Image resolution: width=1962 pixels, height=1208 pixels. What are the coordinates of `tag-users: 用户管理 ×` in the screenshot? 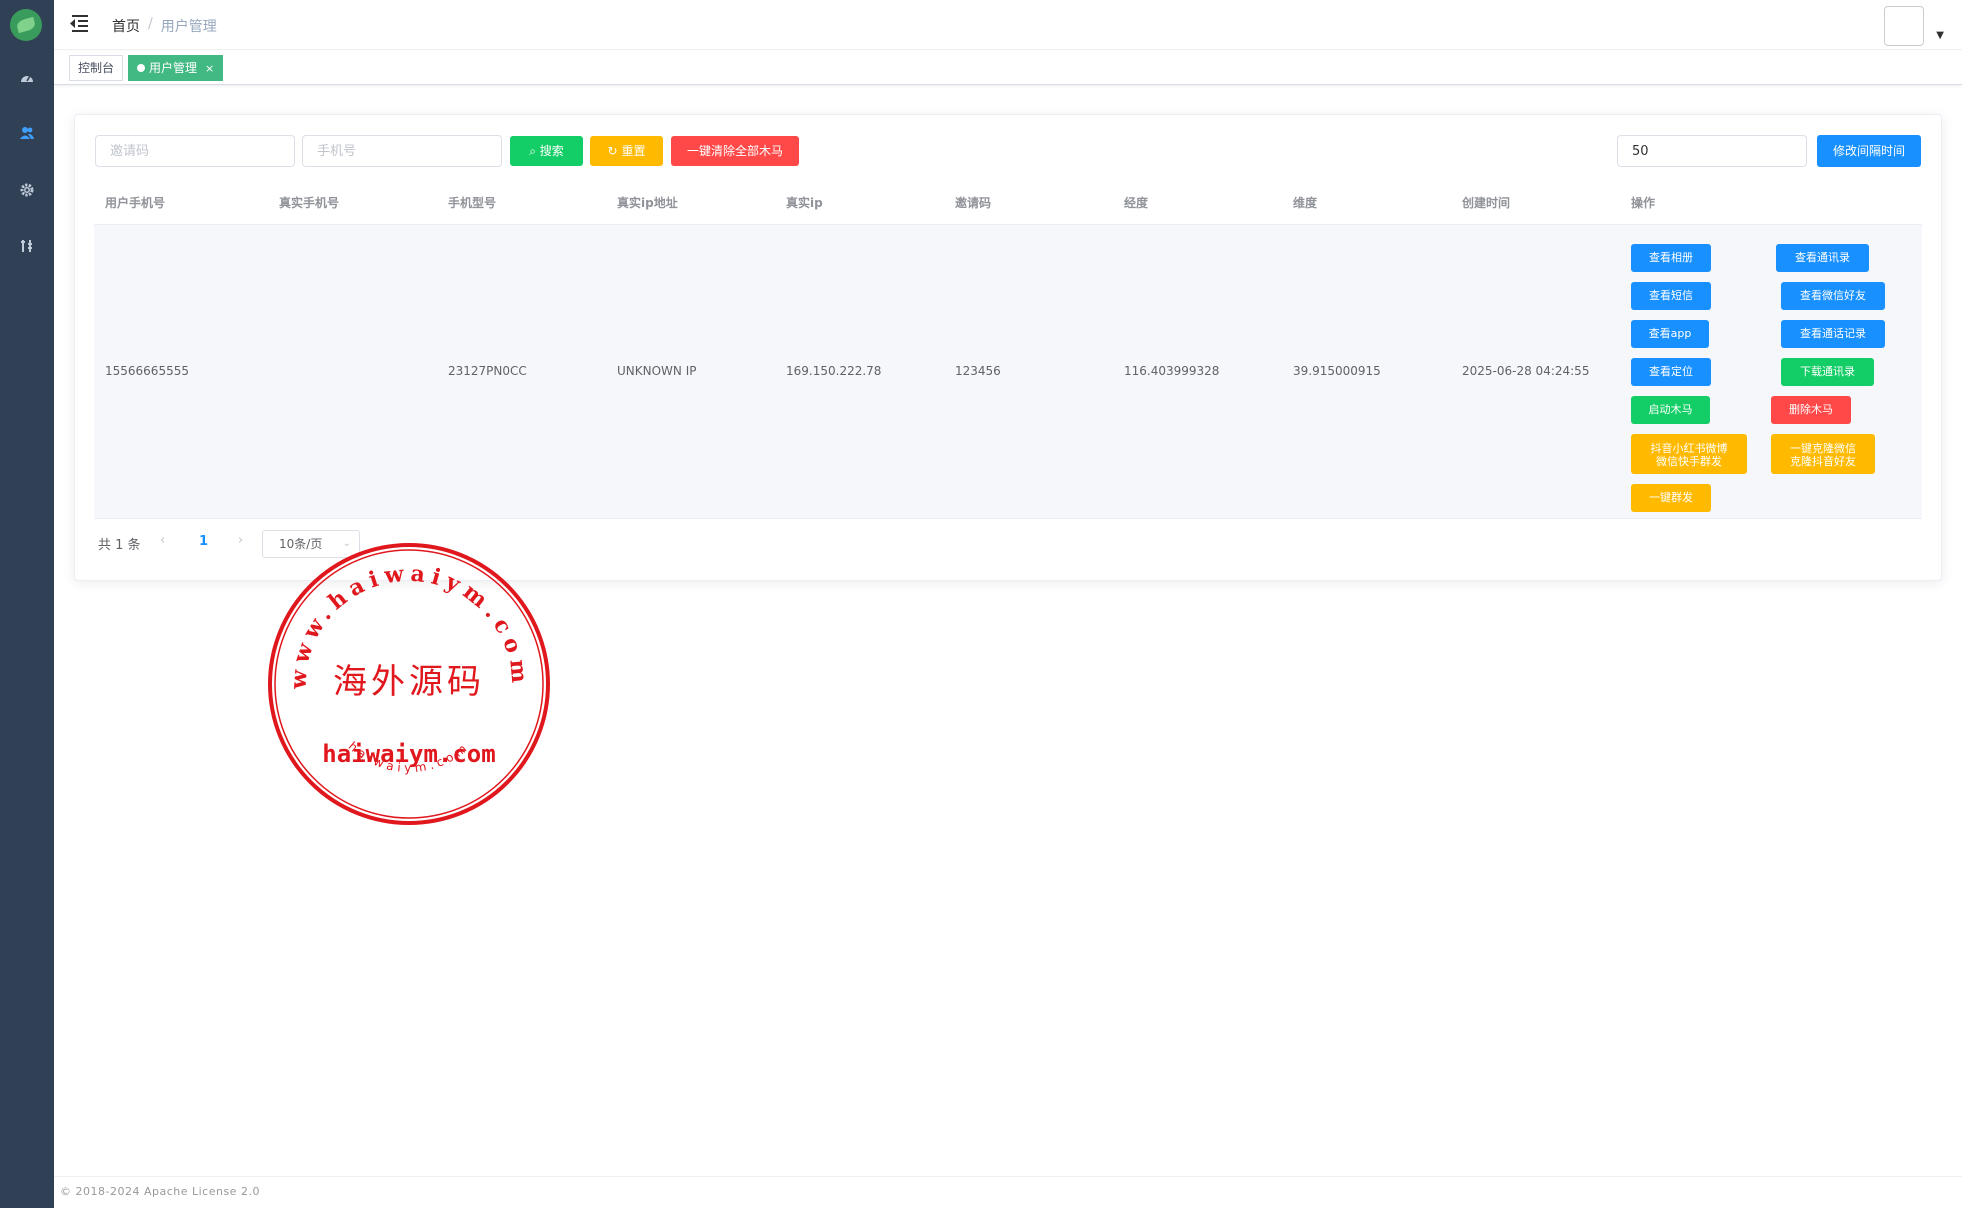 It's located at (176, 68).